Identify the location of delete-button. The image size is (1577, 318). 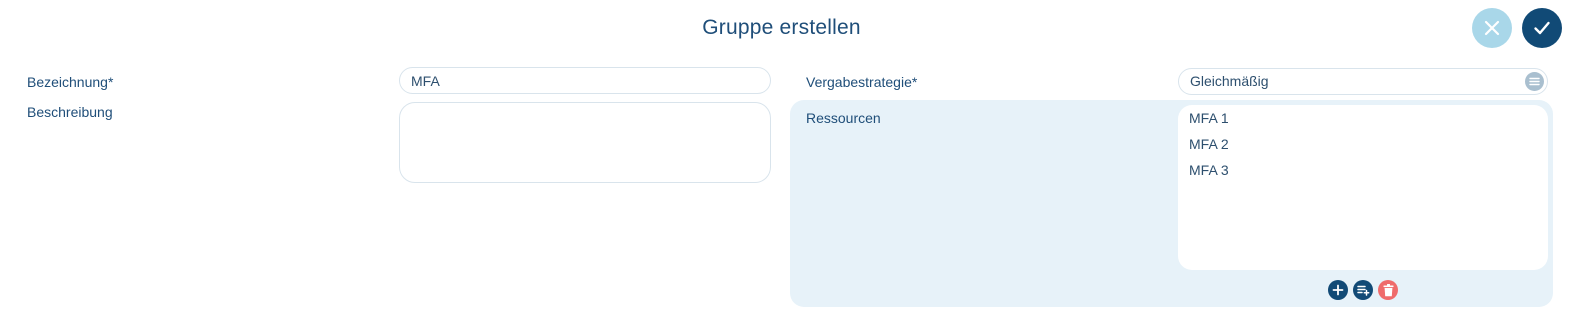
(1388, 290).